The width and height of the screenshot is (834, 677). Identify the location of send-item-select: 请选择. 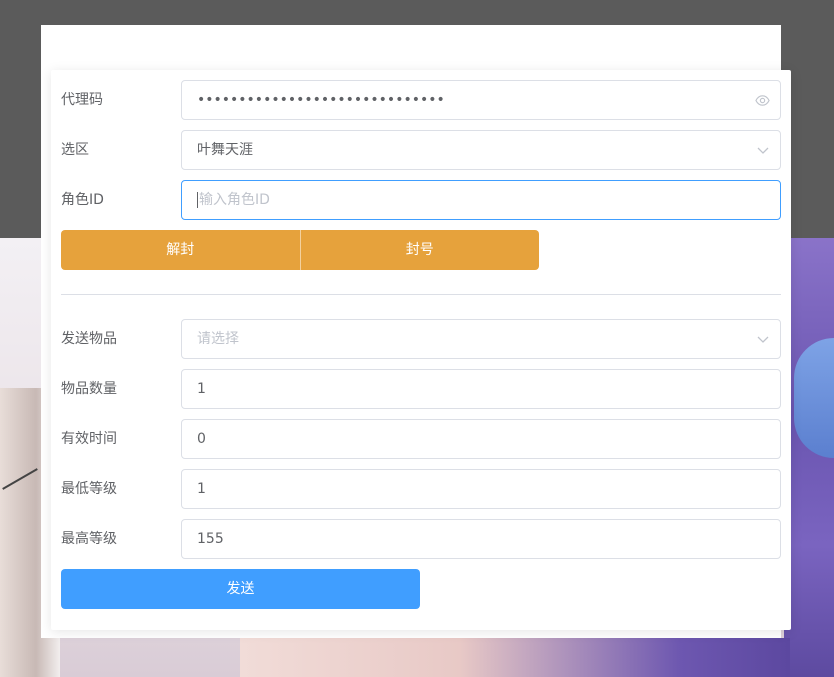
(481, 339).